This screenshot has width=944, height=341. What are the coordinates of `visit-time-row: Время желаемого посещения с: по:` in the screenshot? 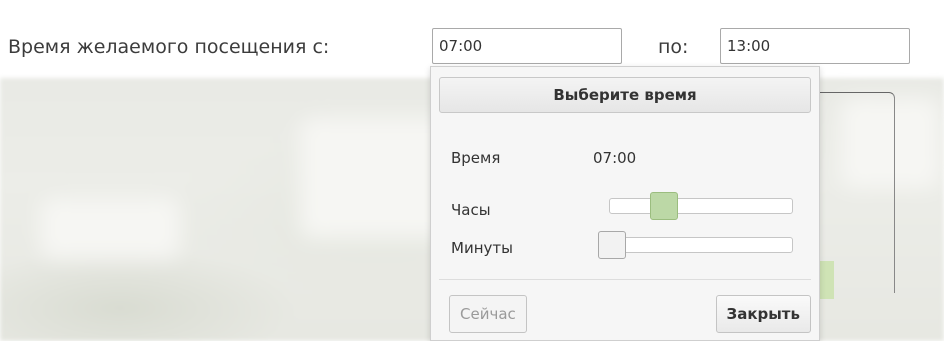 It's located at (472, 48).